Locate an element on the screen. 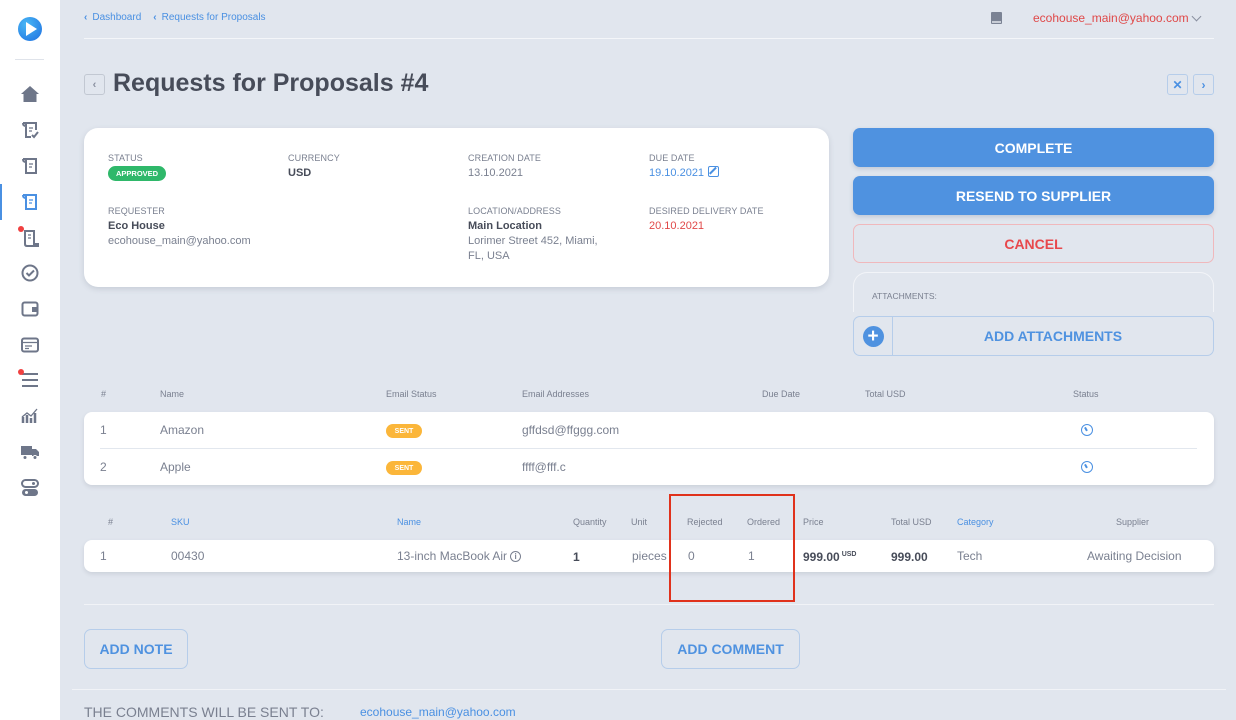 Image resolution: width=1236 pixels, height=720 pixels. sidebar-item-requests-for-proposals is located at coordinates (30, 202).